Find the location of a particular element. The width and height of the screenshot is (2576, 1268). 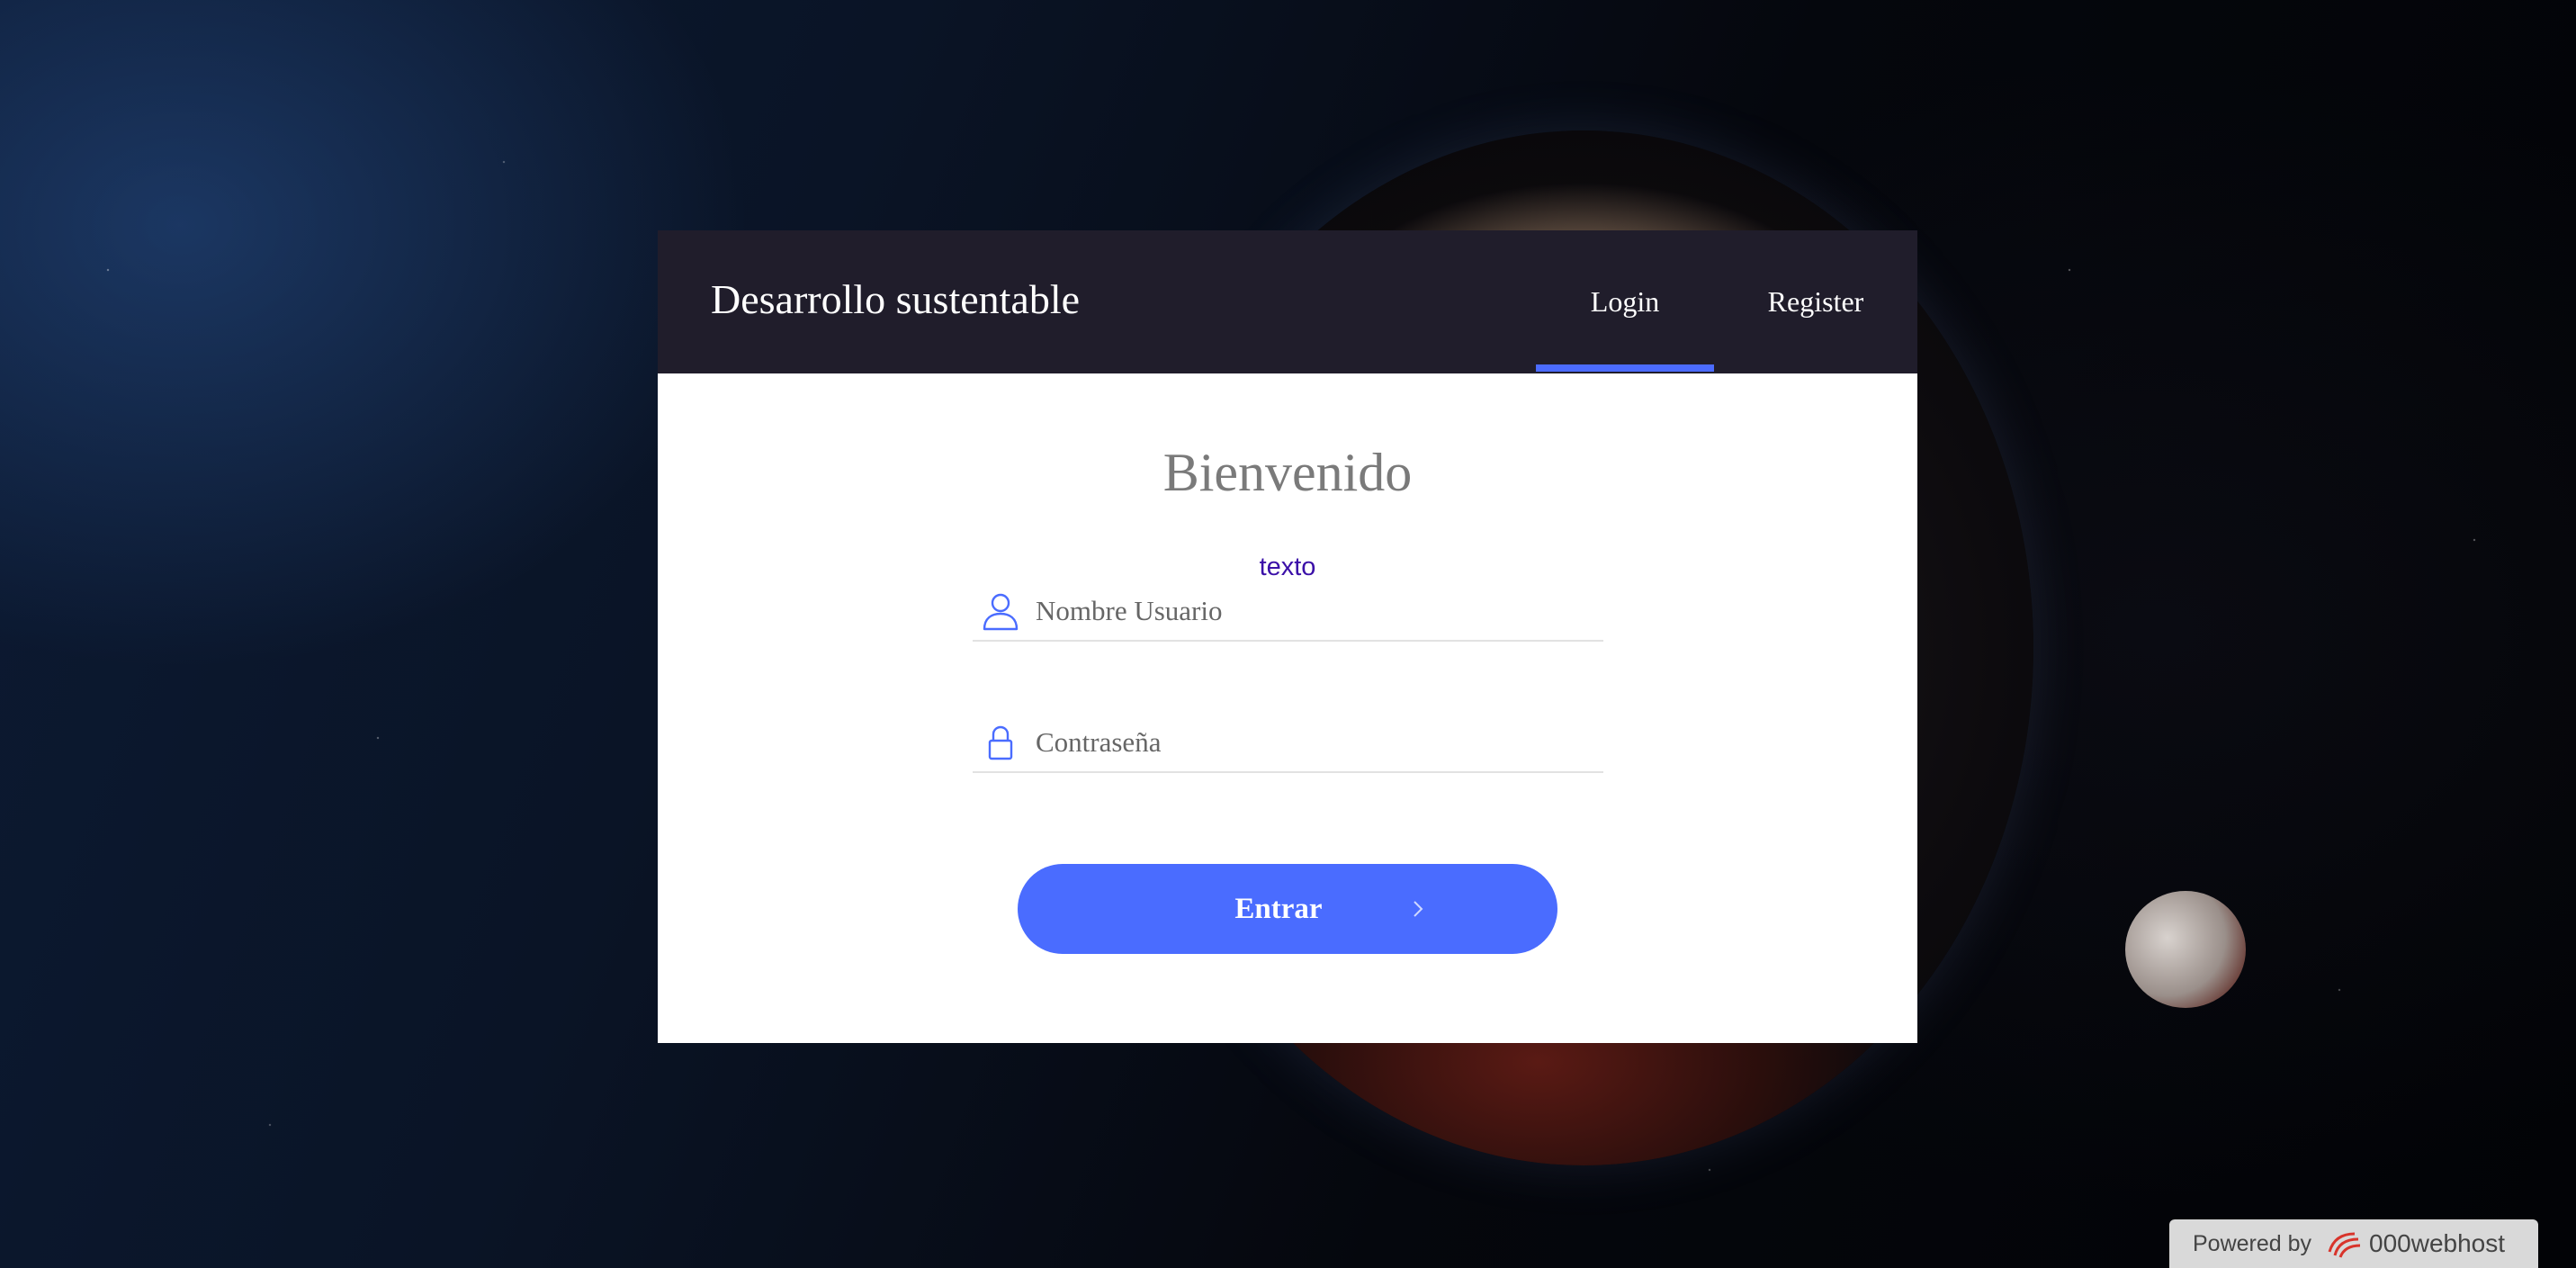

password-input is located at coordinates (1315, 742).